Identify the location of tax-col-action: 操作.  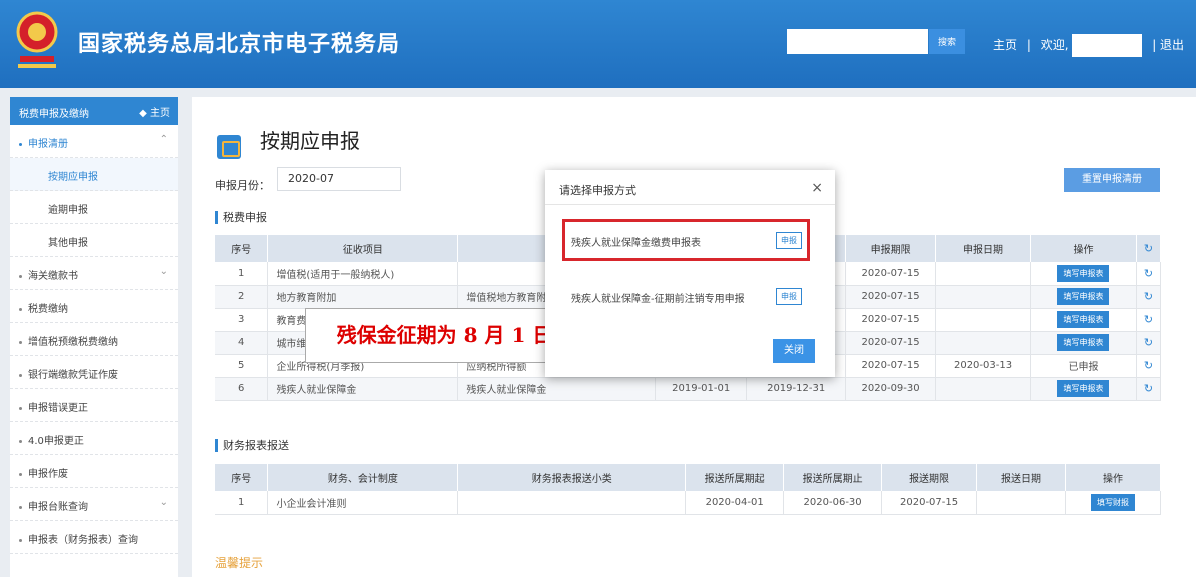
(1083, 248).